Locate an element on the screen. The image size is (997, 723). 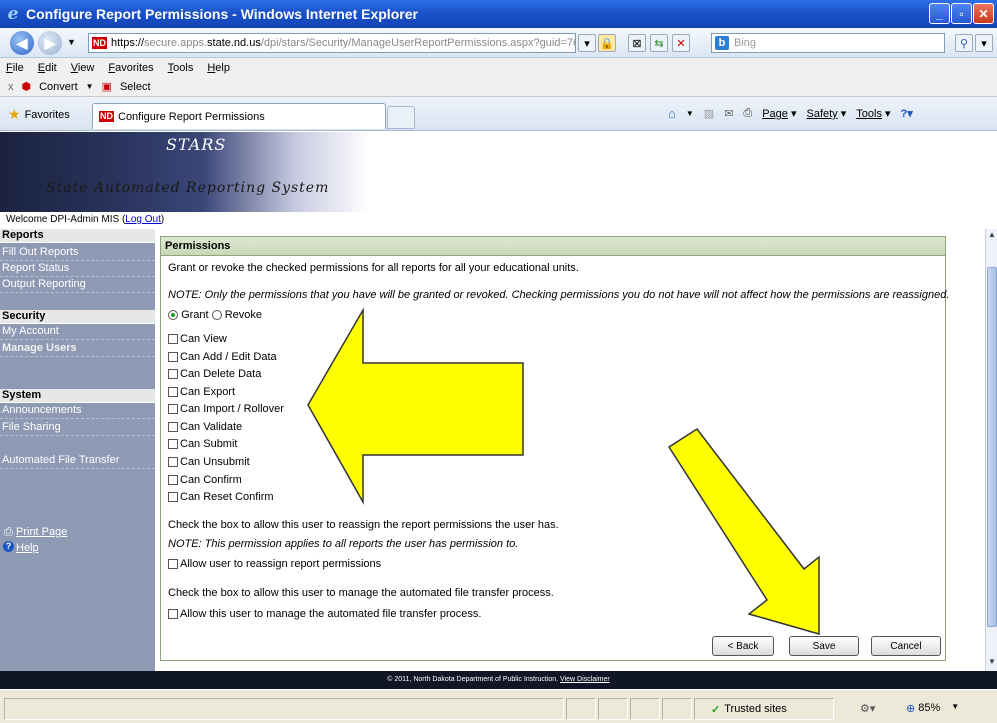
minimize-button: _ is located at coordinates (939, 13).